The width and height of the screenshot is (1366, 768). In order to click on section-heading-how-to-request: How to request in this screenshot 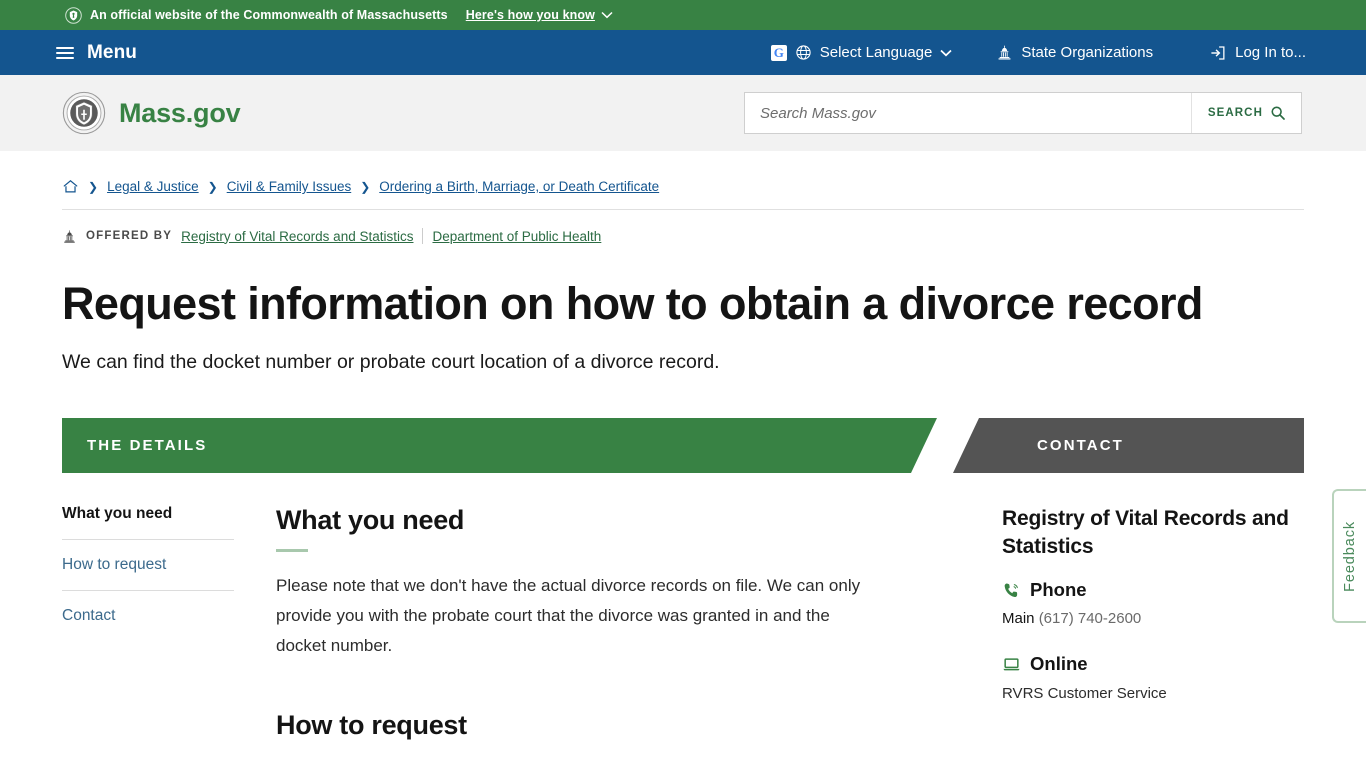, I will do `click(371, 724)`.